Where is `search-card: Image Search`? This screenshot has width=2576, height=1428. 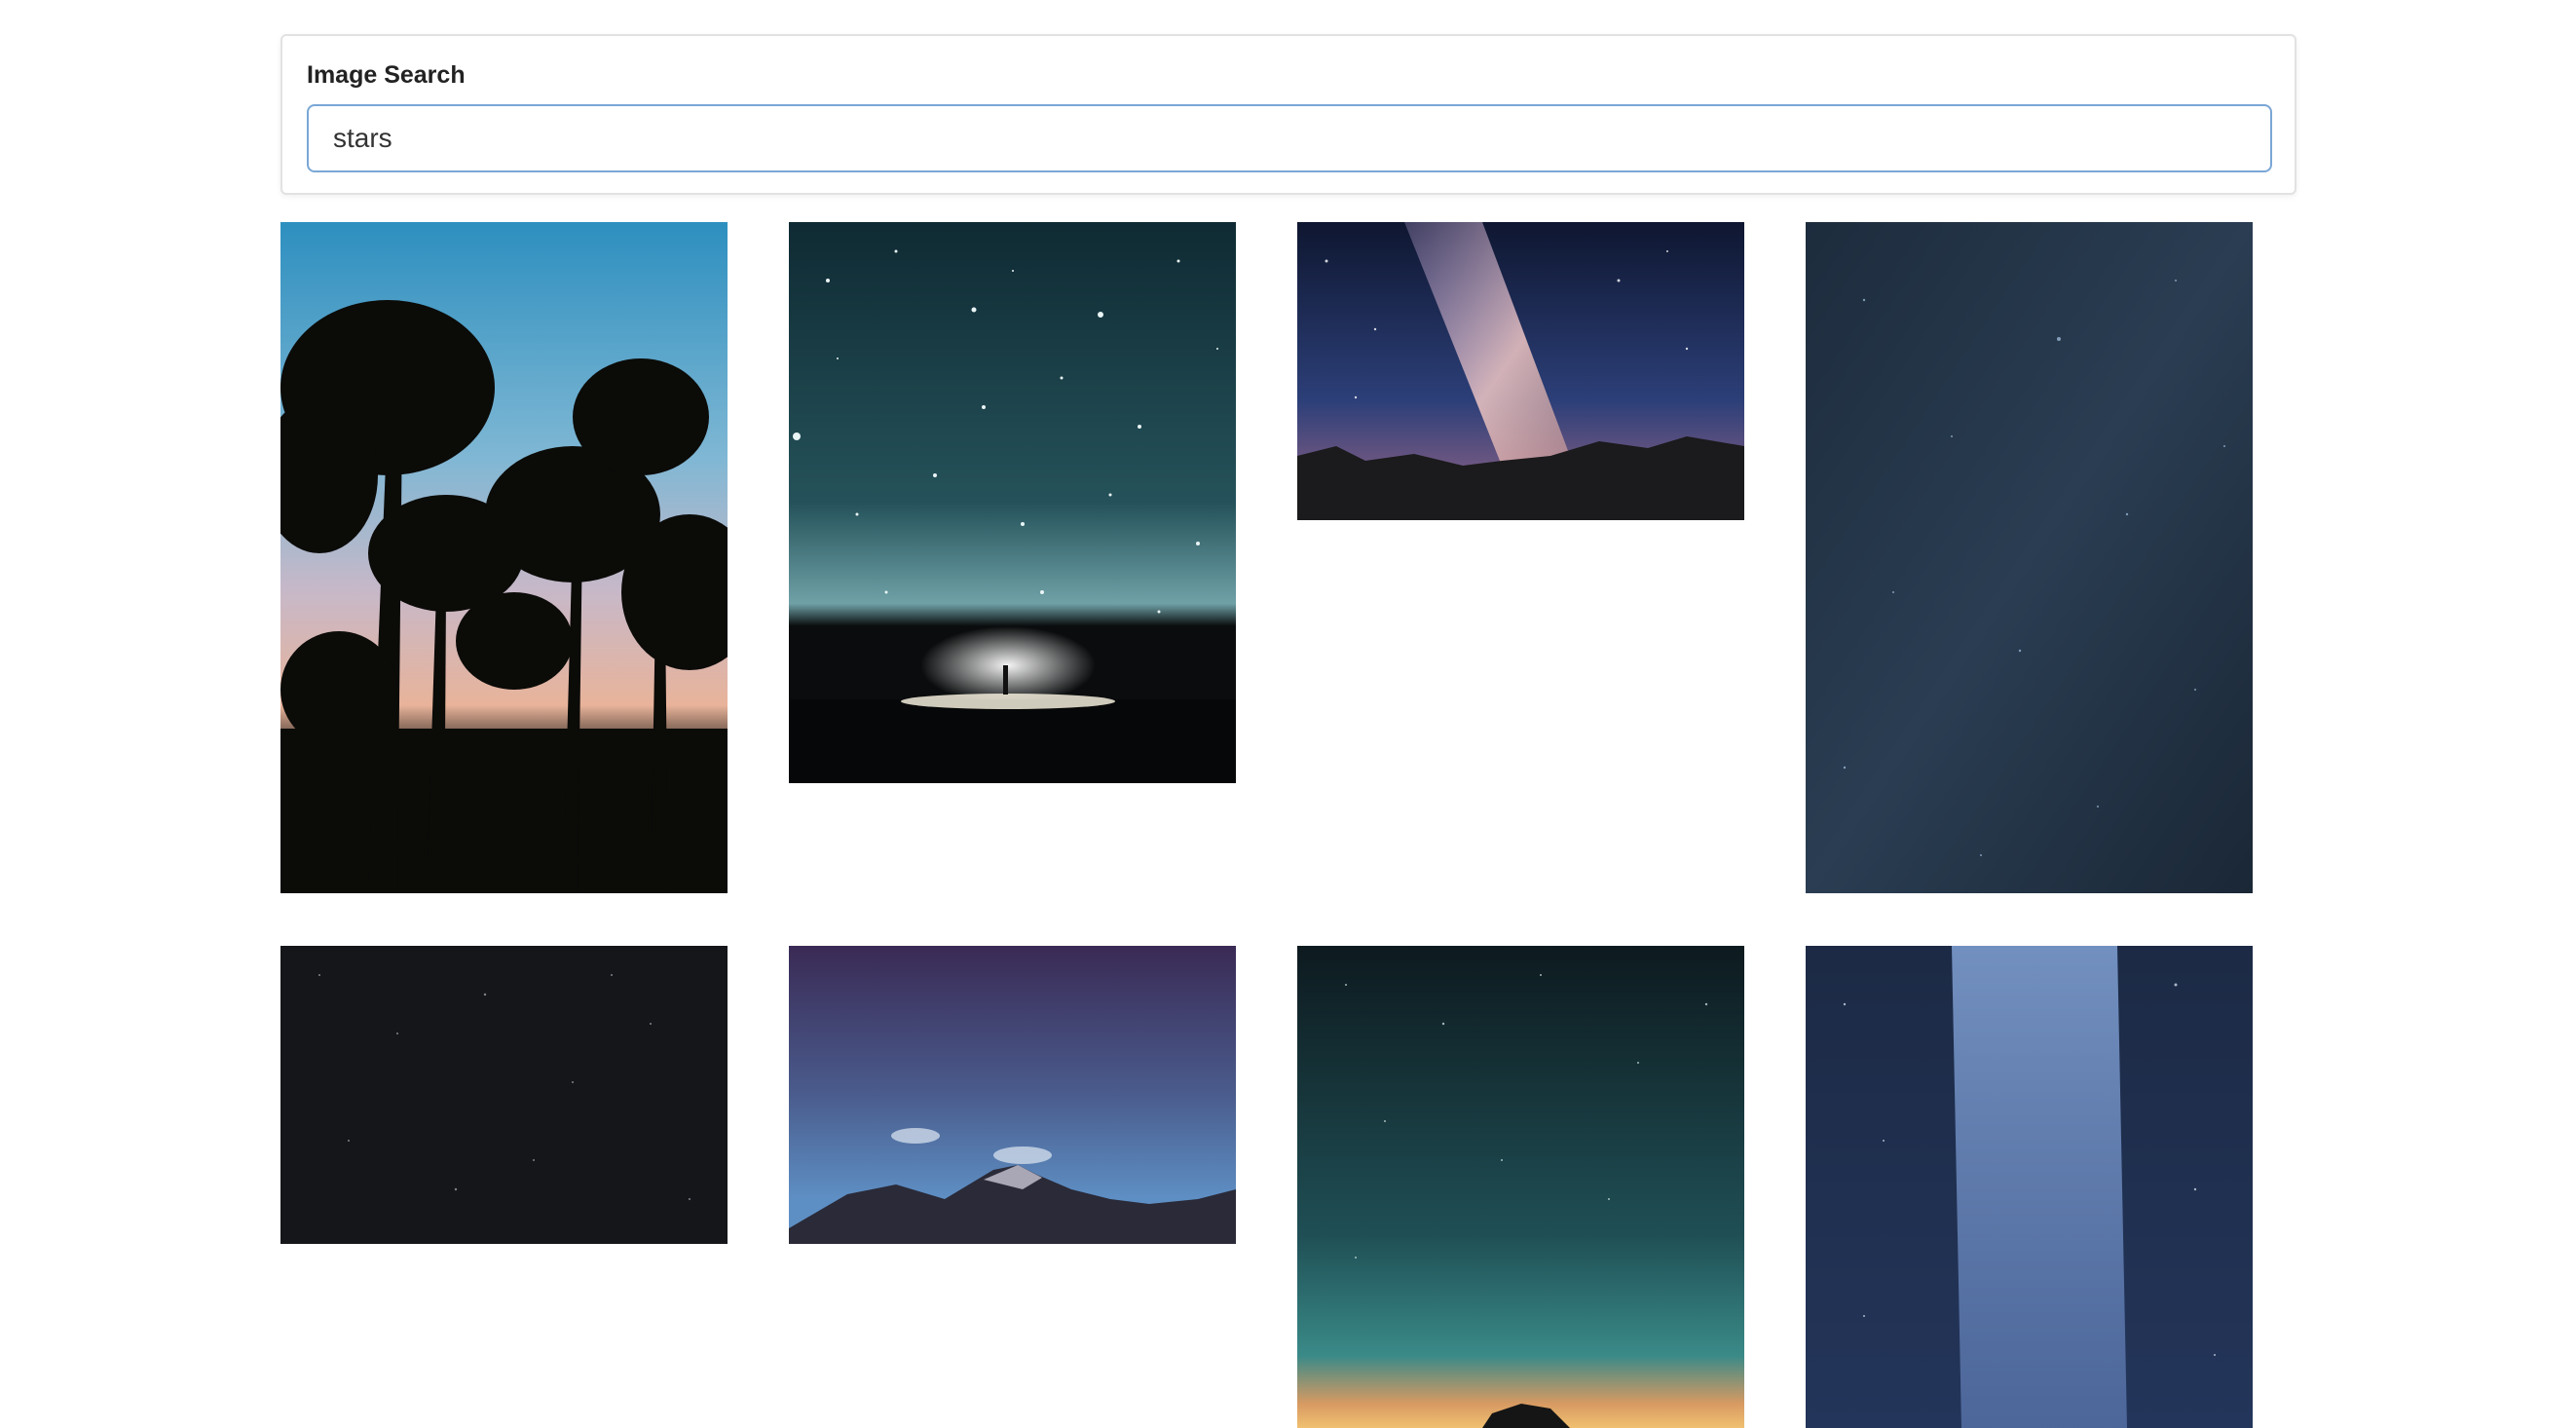
search-card: Image Search is located at coordinates (1288, 114).